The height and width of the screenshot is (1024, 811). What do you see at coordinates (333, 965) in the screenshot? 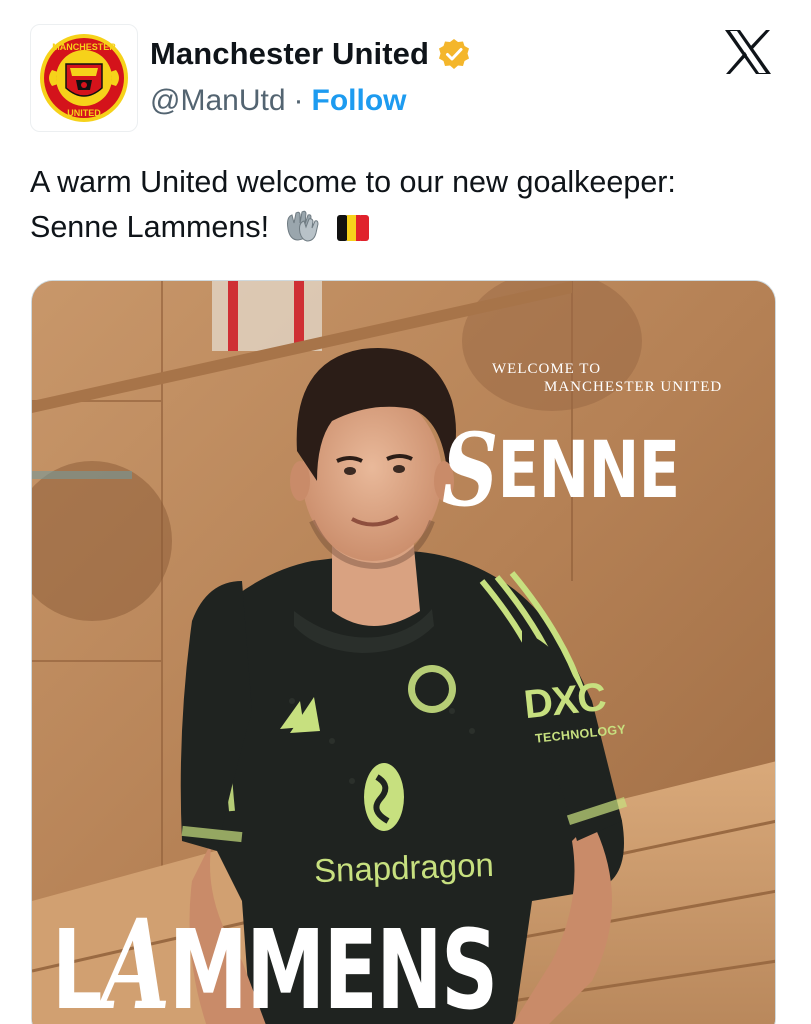
I see `last-name-rest: MMENS` at bounding box center [333, 965].